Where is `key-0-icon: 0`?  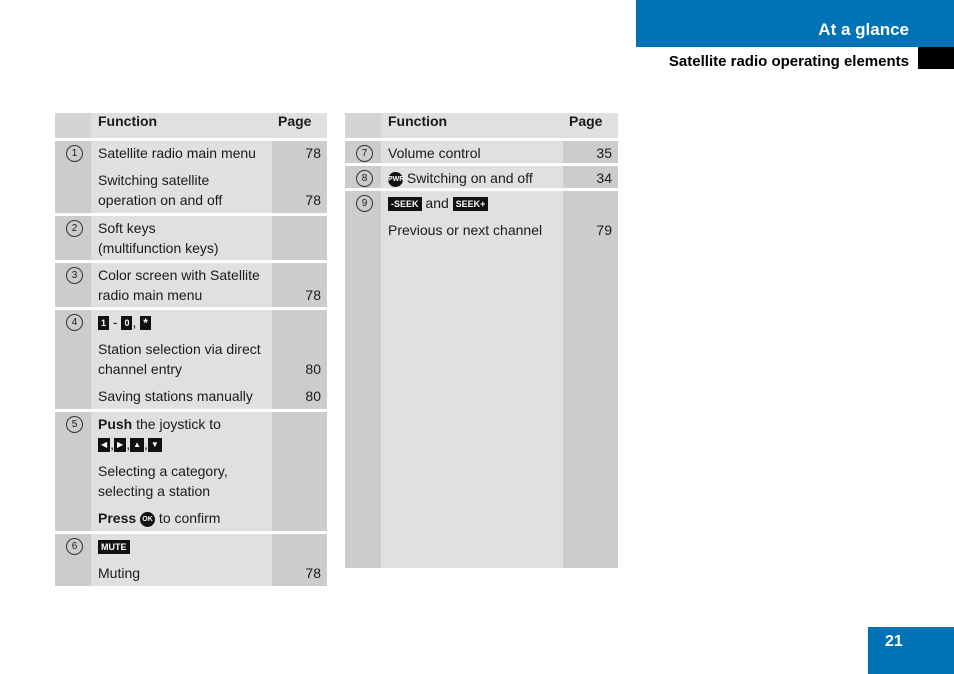 key-0-icon: 0 is located at coordinates (127, 323).